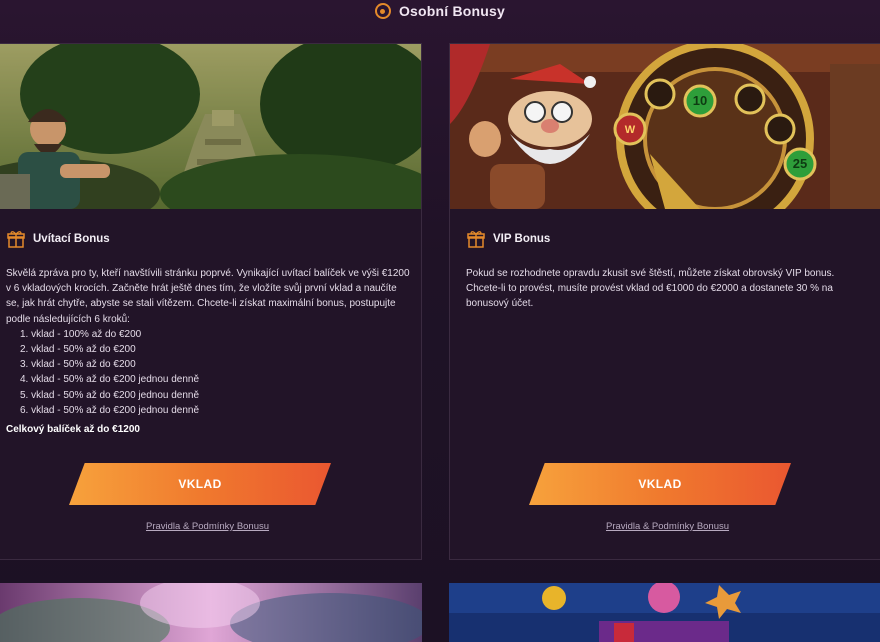  Describe the element at coordinates (210, 126) in the screenshot. I see `welcome-bonus-banner-image` at that location.